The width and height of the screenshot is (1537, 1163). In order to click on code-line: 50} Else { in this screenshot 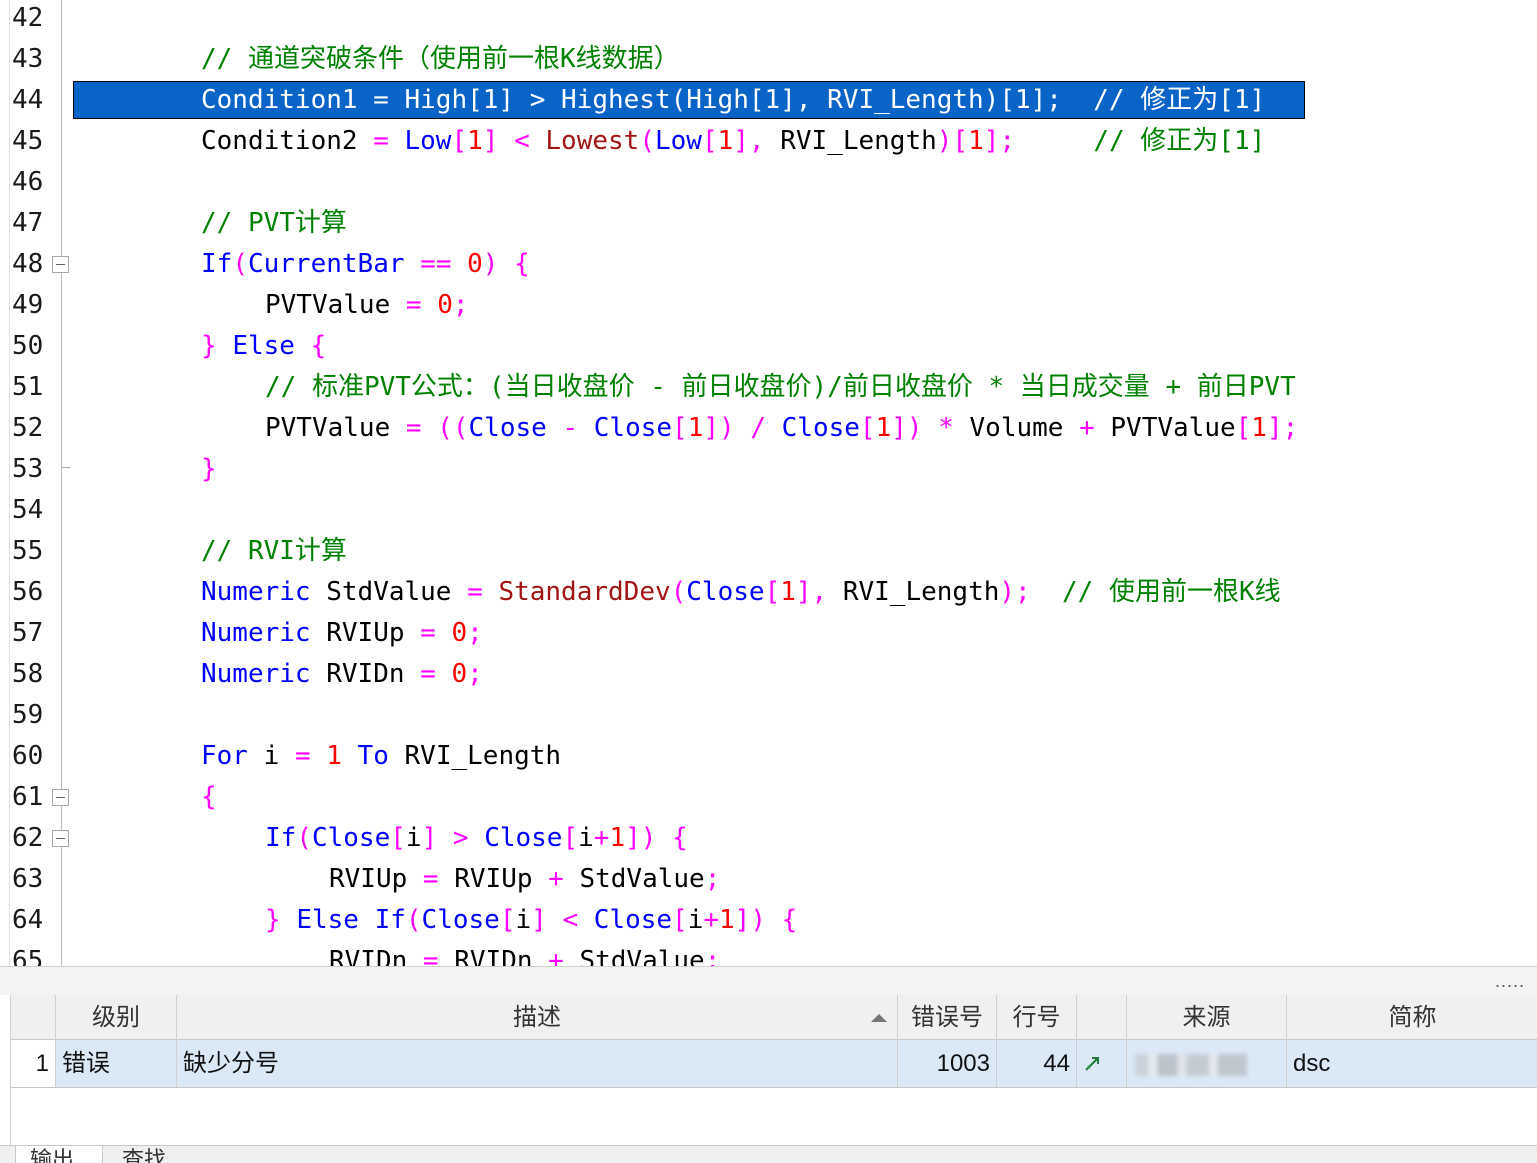, I will do `click(768, 347)`.